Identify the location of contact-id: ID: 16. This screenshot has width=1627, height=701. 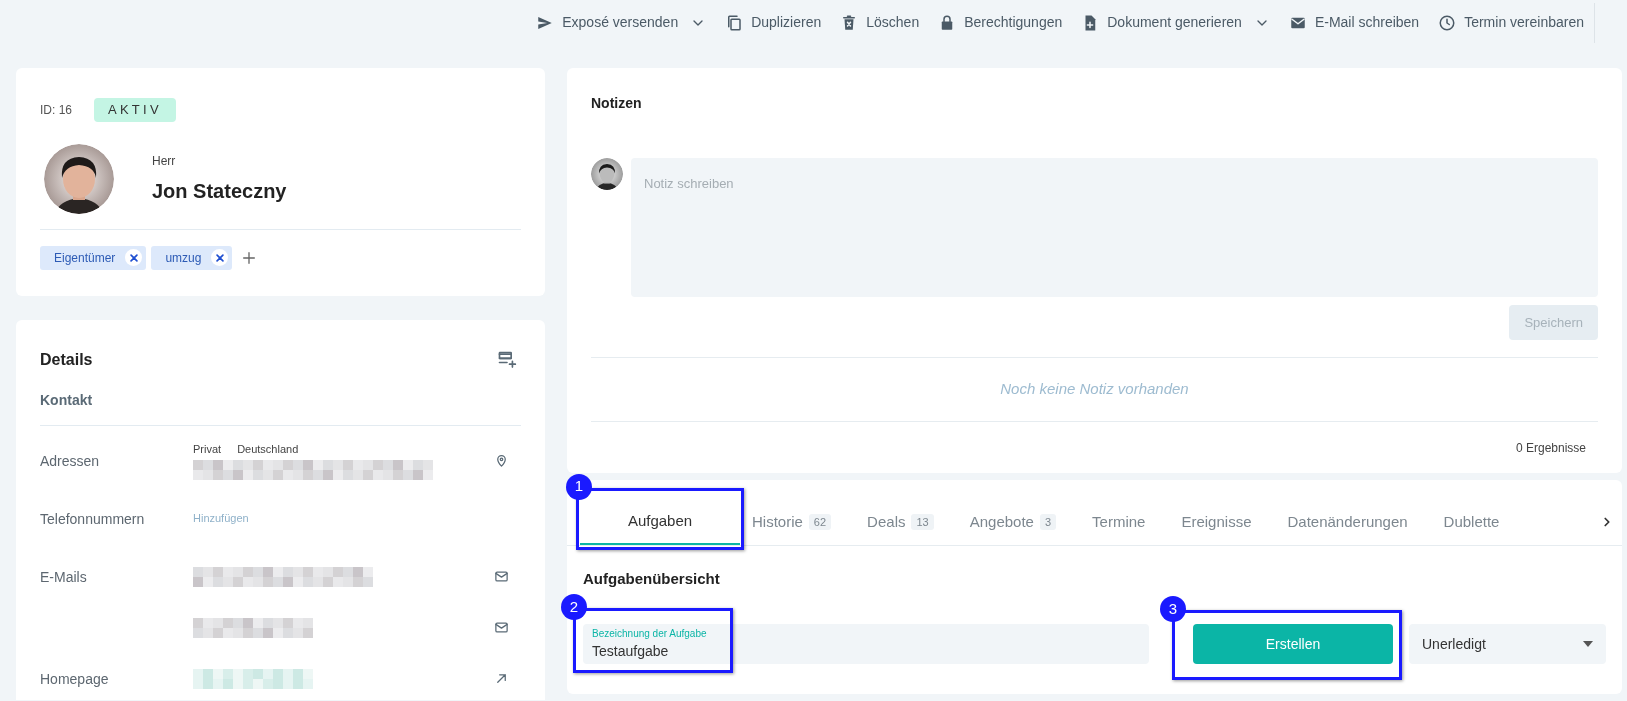
(56, 110).